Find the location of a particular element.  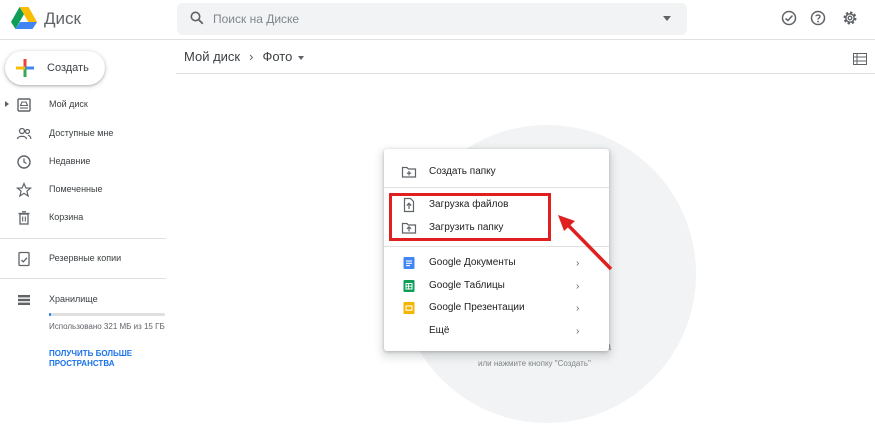

new-folder-icon is located at coordinates (409, 174).